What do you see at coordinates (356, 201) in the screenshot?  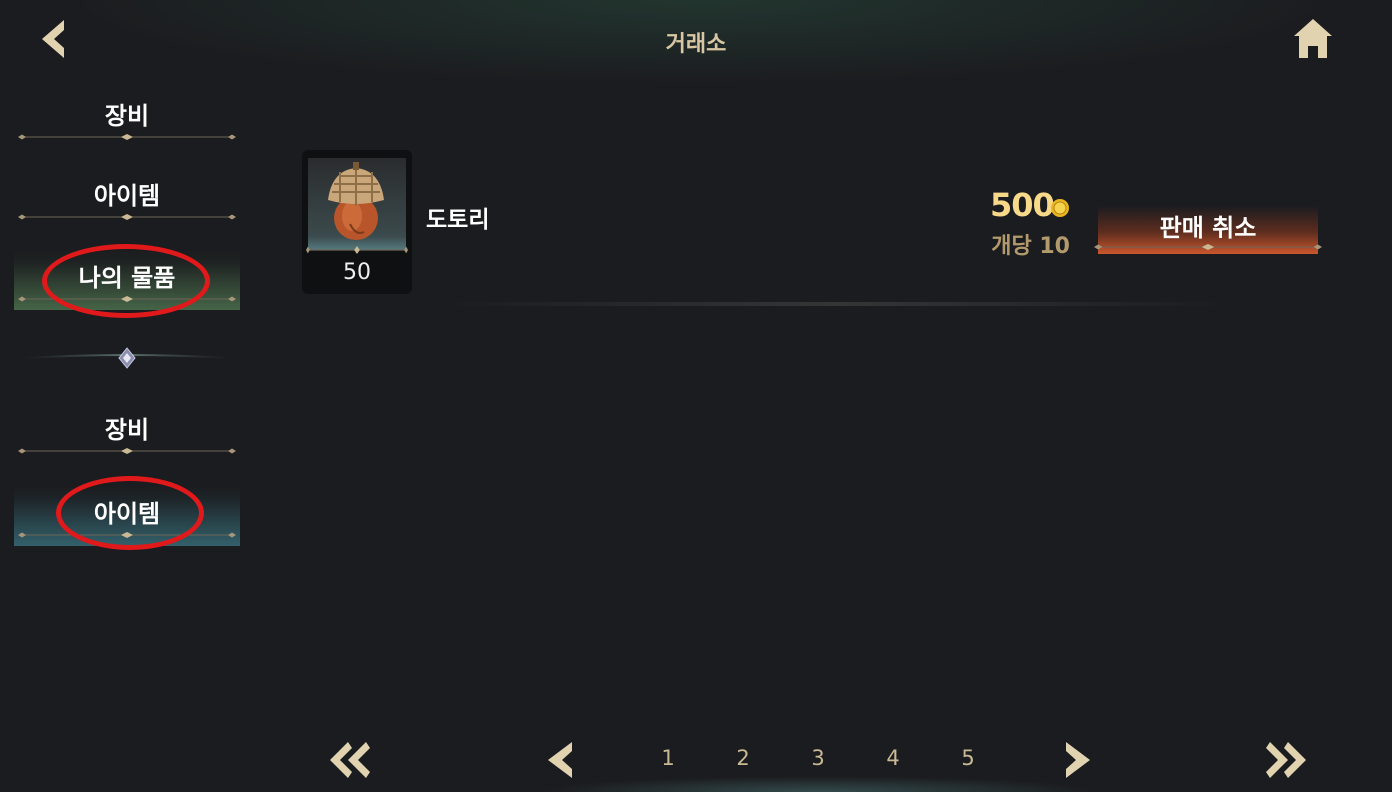 I see `acorn-icon` at bounding box center [356, 201].